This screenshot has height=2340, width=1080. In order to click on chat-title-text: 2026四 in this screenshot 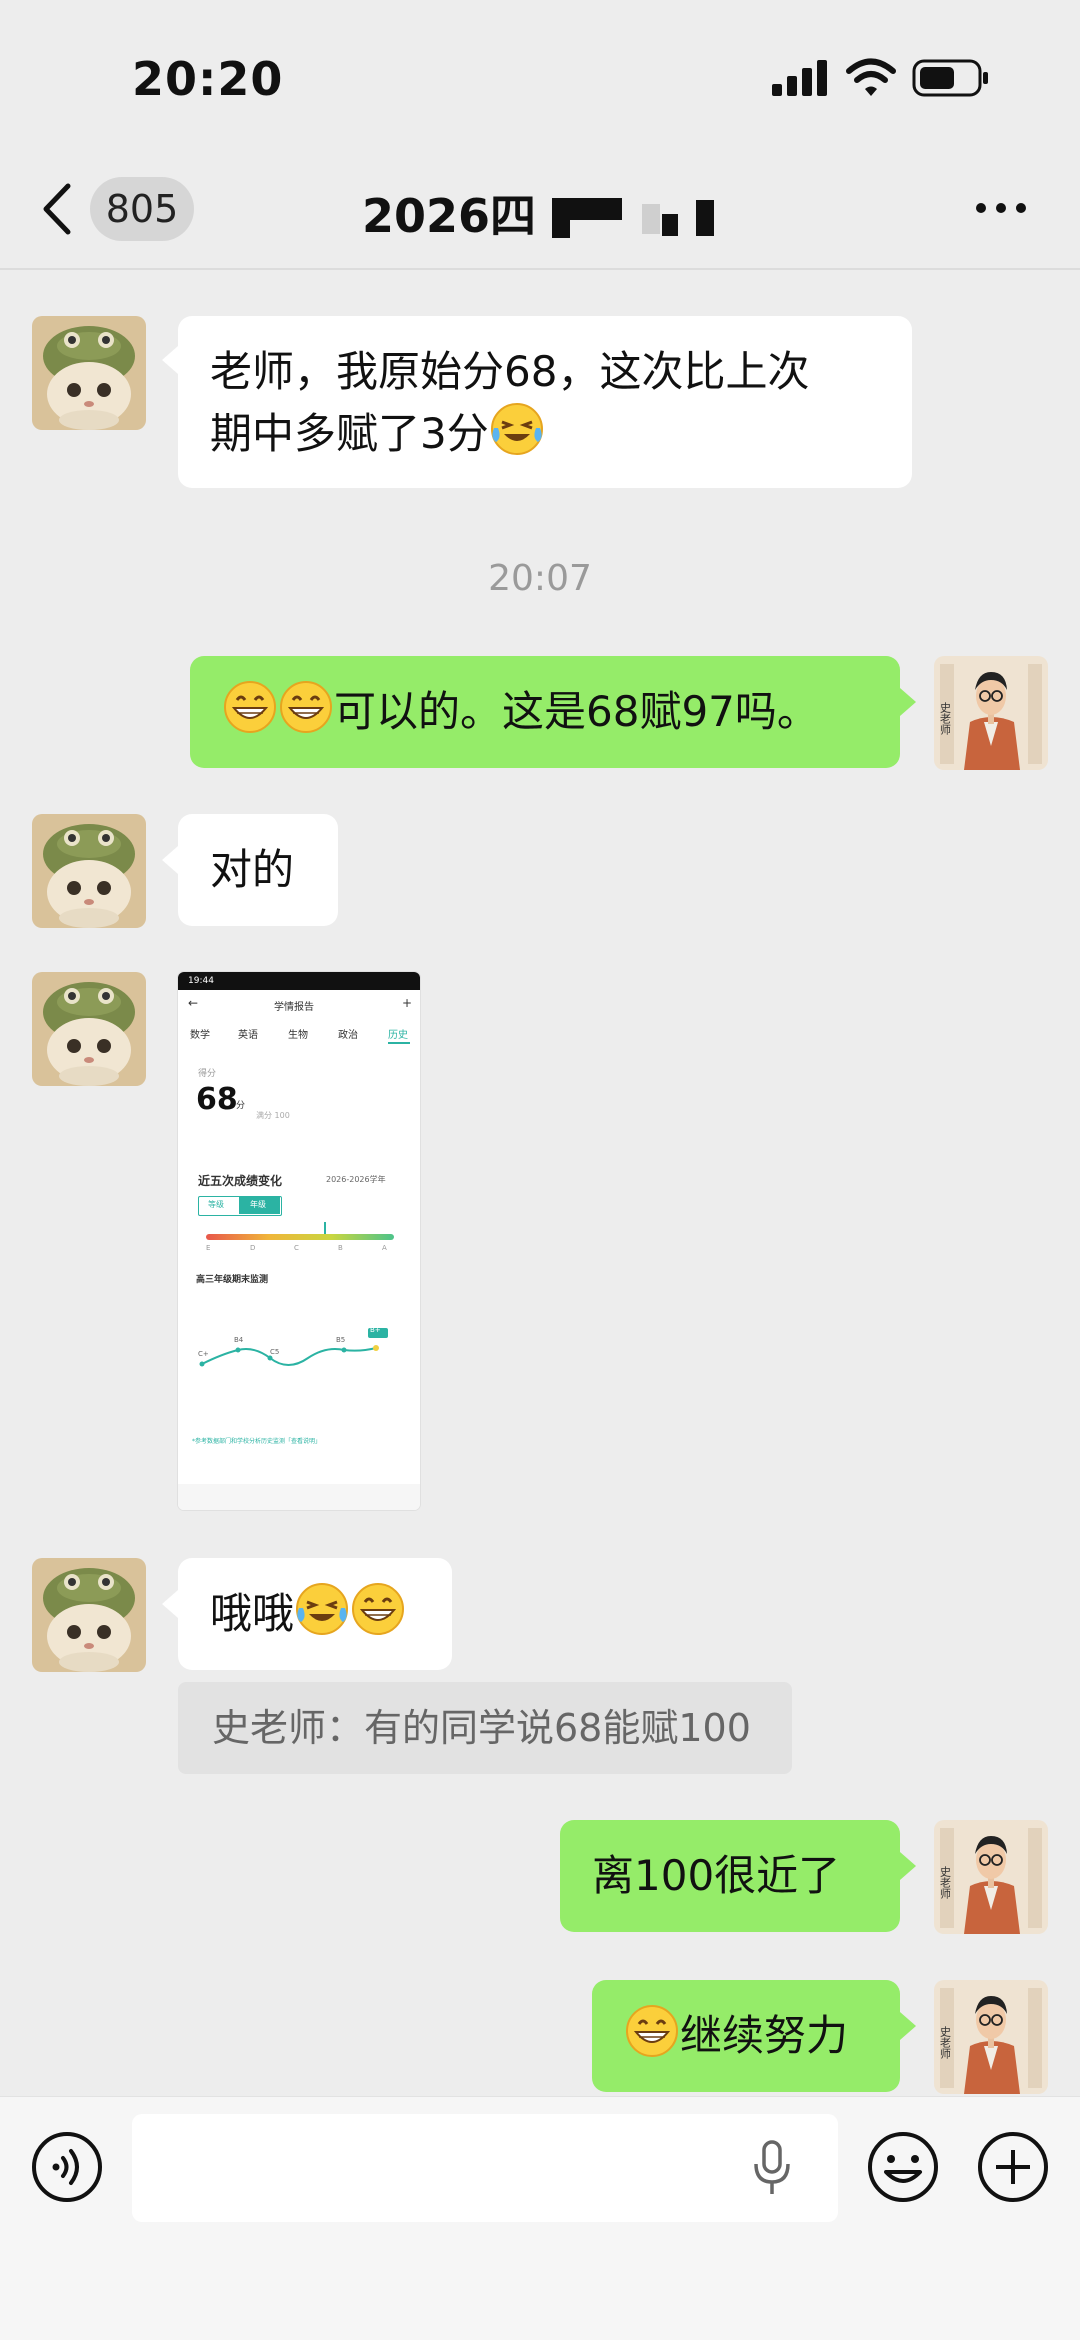, I will do `click(449, 216)`.